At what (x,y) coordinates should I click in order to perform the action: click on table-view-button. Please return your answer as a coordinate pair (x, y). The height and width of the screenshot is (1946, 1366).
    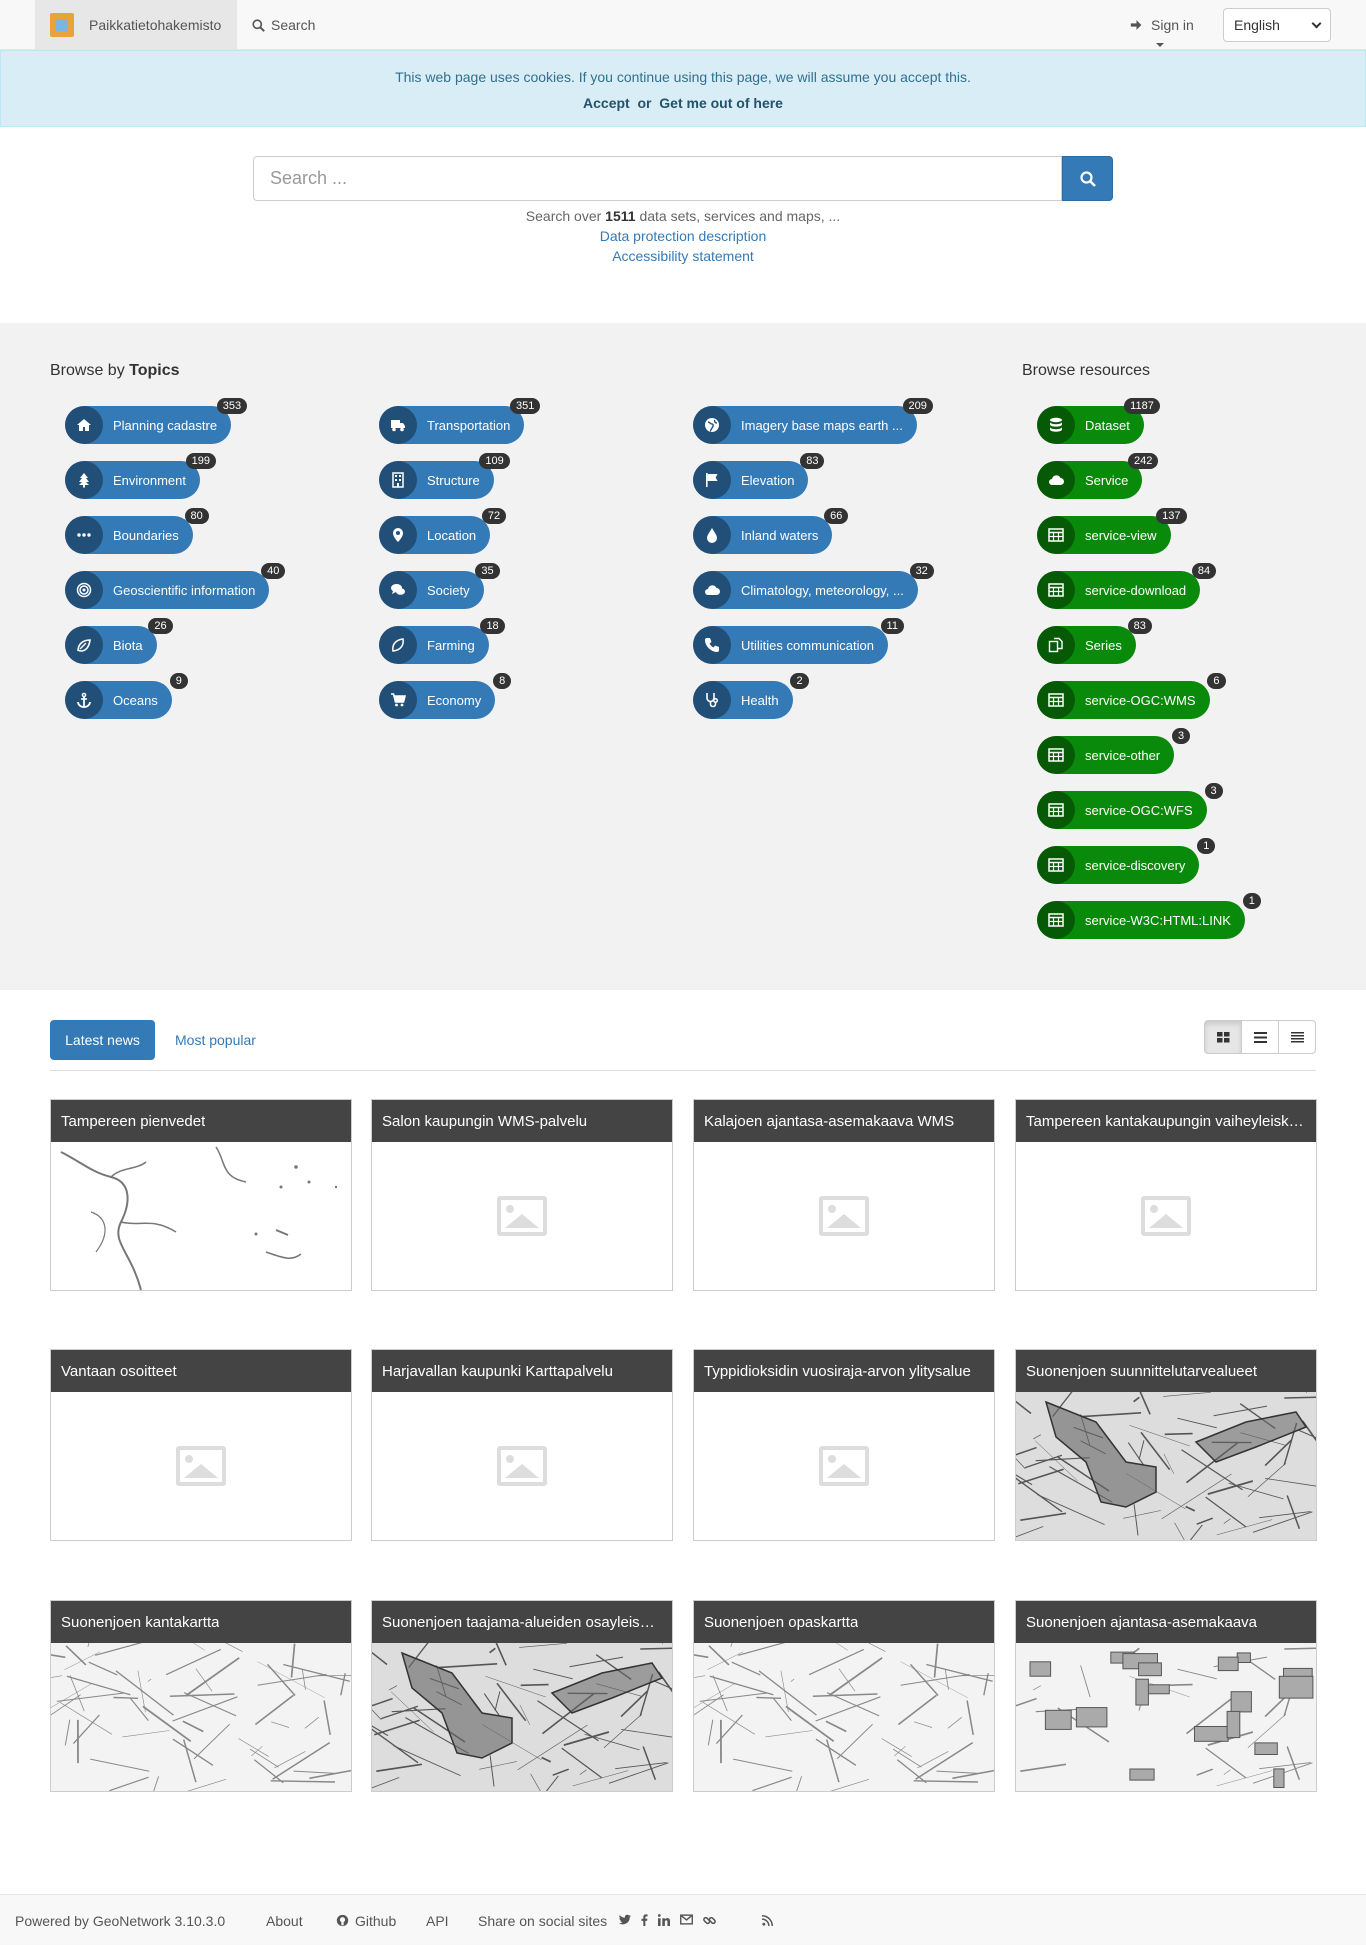
    Looking at the image, I should click on (1297, 1037).